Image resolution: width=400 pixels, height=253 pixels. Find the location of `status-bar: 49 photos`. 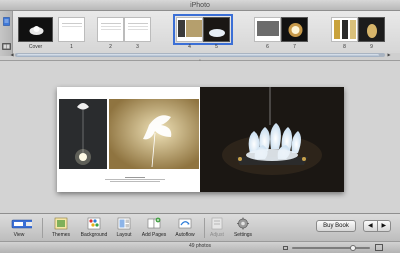

status-bar: 49 photos is located at coordinates (200, 247).